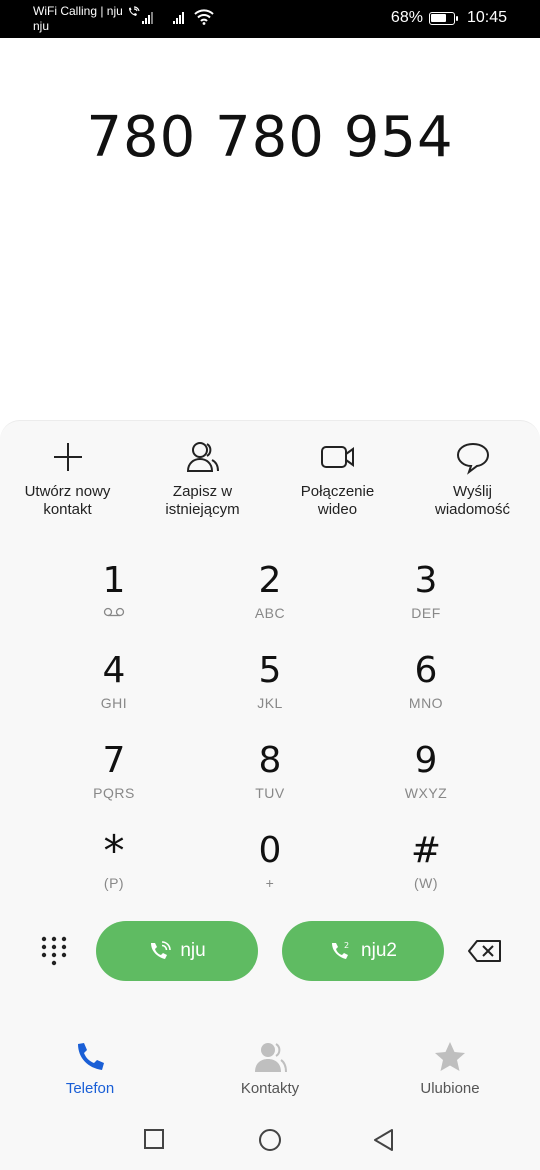  I want to click on video-call-button: Połączenie wideo, so click(337, 479).